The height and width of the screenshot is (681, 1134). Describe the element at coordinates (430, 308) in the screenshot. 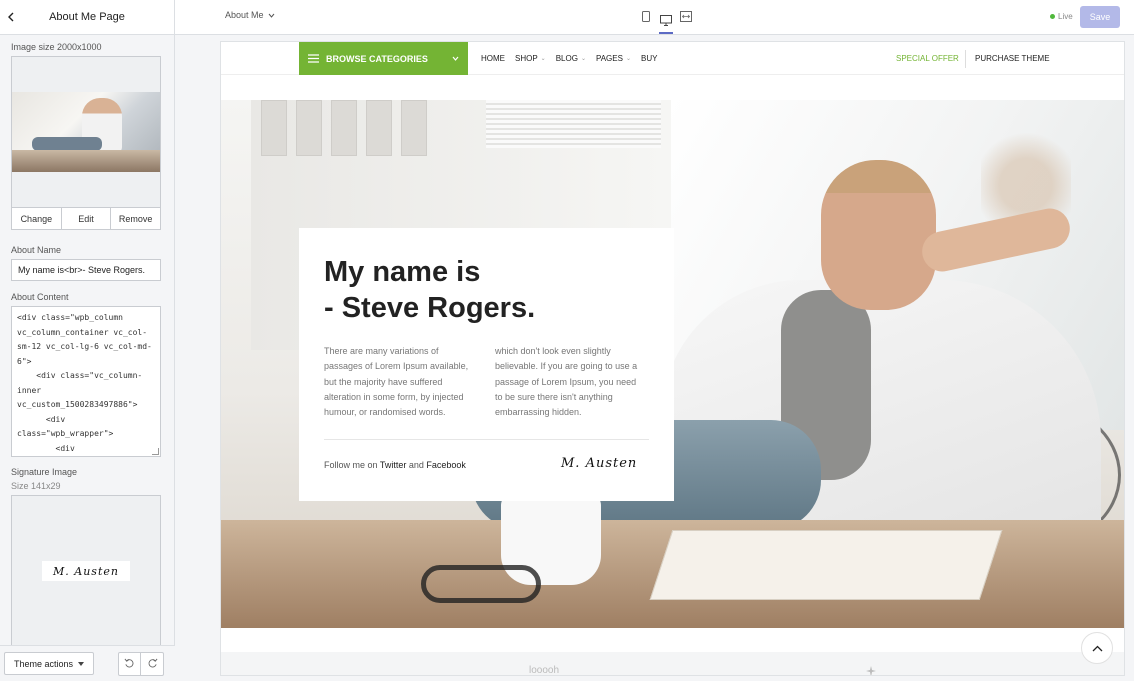

I see `about-title-line2: - Steve Rogers.` at that location.